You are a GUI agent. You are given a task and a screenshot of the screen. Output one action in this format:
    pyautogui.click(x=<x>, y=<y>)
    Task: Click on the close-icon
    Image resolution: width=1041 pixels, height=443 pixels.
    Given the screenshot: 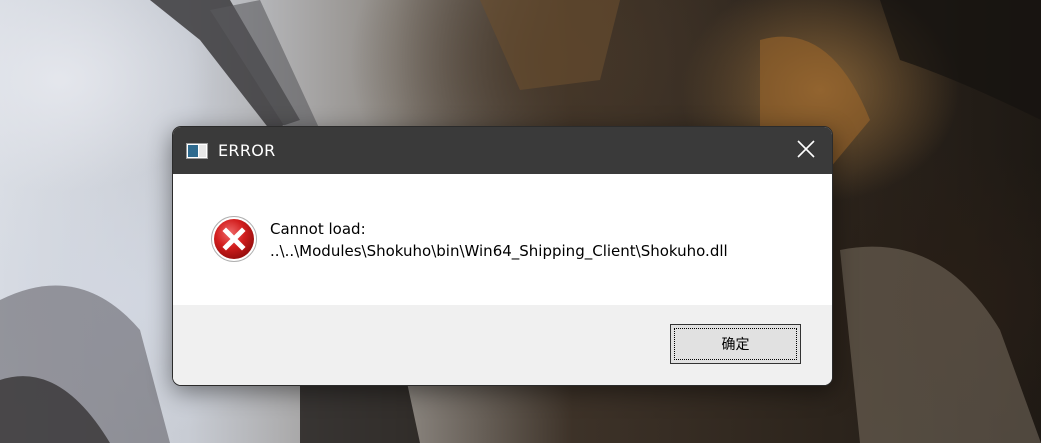 What is the action you would take?
    pyautogui.click(x=806, y=150)
    